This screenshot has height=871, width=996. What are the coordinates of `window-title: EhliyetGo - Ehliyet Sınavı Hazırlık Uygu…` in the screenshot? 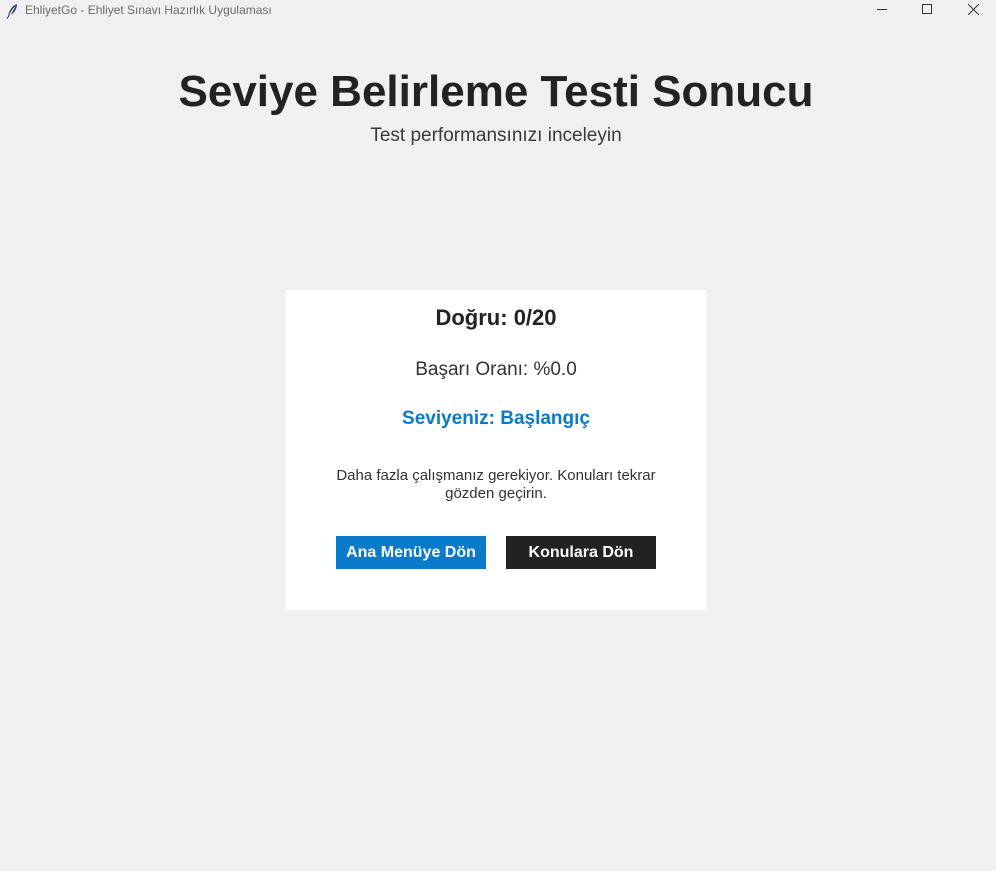 It's located at (148, 10).